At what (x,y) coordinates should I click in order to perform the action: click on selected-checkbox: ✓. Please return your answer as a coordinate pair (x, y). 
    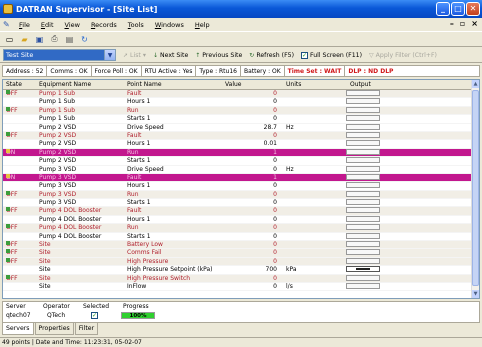
    Looking at the image, I should click on (94, 315).